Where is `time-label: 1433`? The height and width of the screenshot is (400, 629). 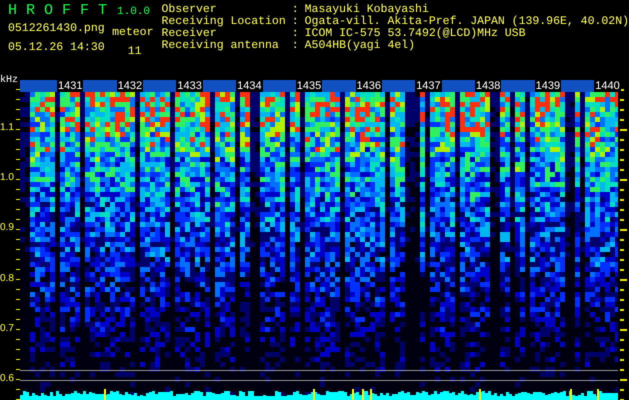 time-label: 1433 is located at coordinates (189, 86).